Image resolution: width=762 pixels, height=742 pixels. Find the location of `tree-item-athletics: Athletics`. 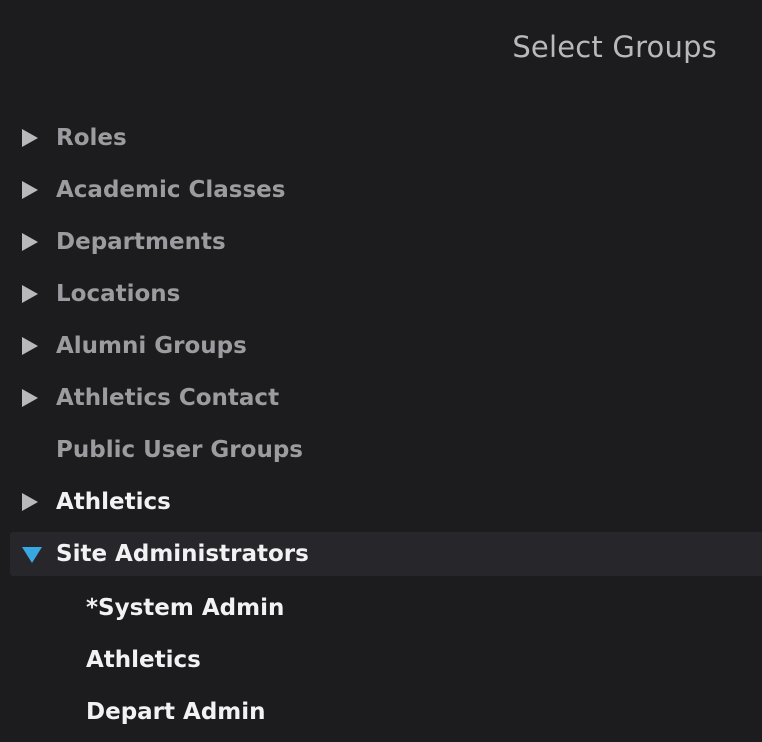

tree-item-athletics: Athletics is located at coordinates (381, 502).